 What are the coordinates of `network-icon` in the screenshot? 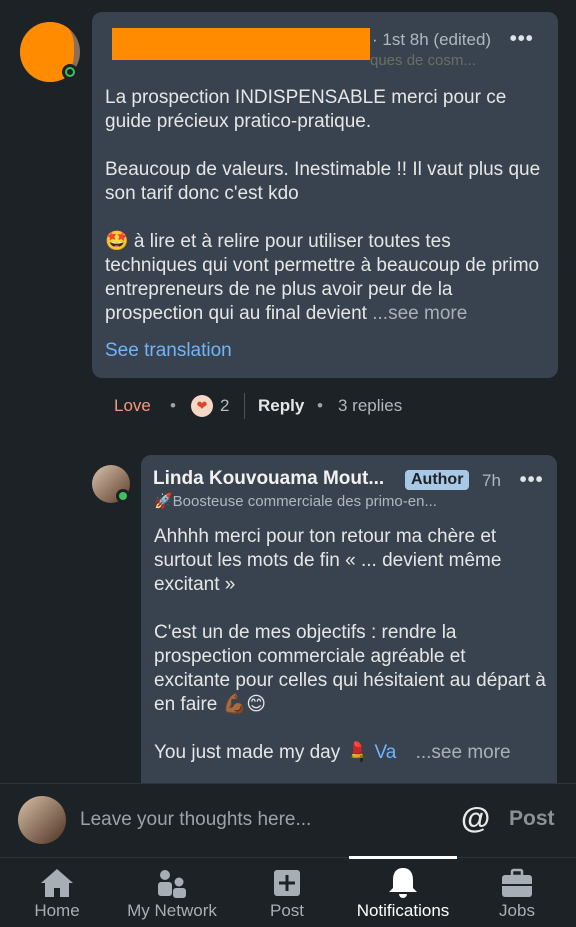 It's located at (172, 883).